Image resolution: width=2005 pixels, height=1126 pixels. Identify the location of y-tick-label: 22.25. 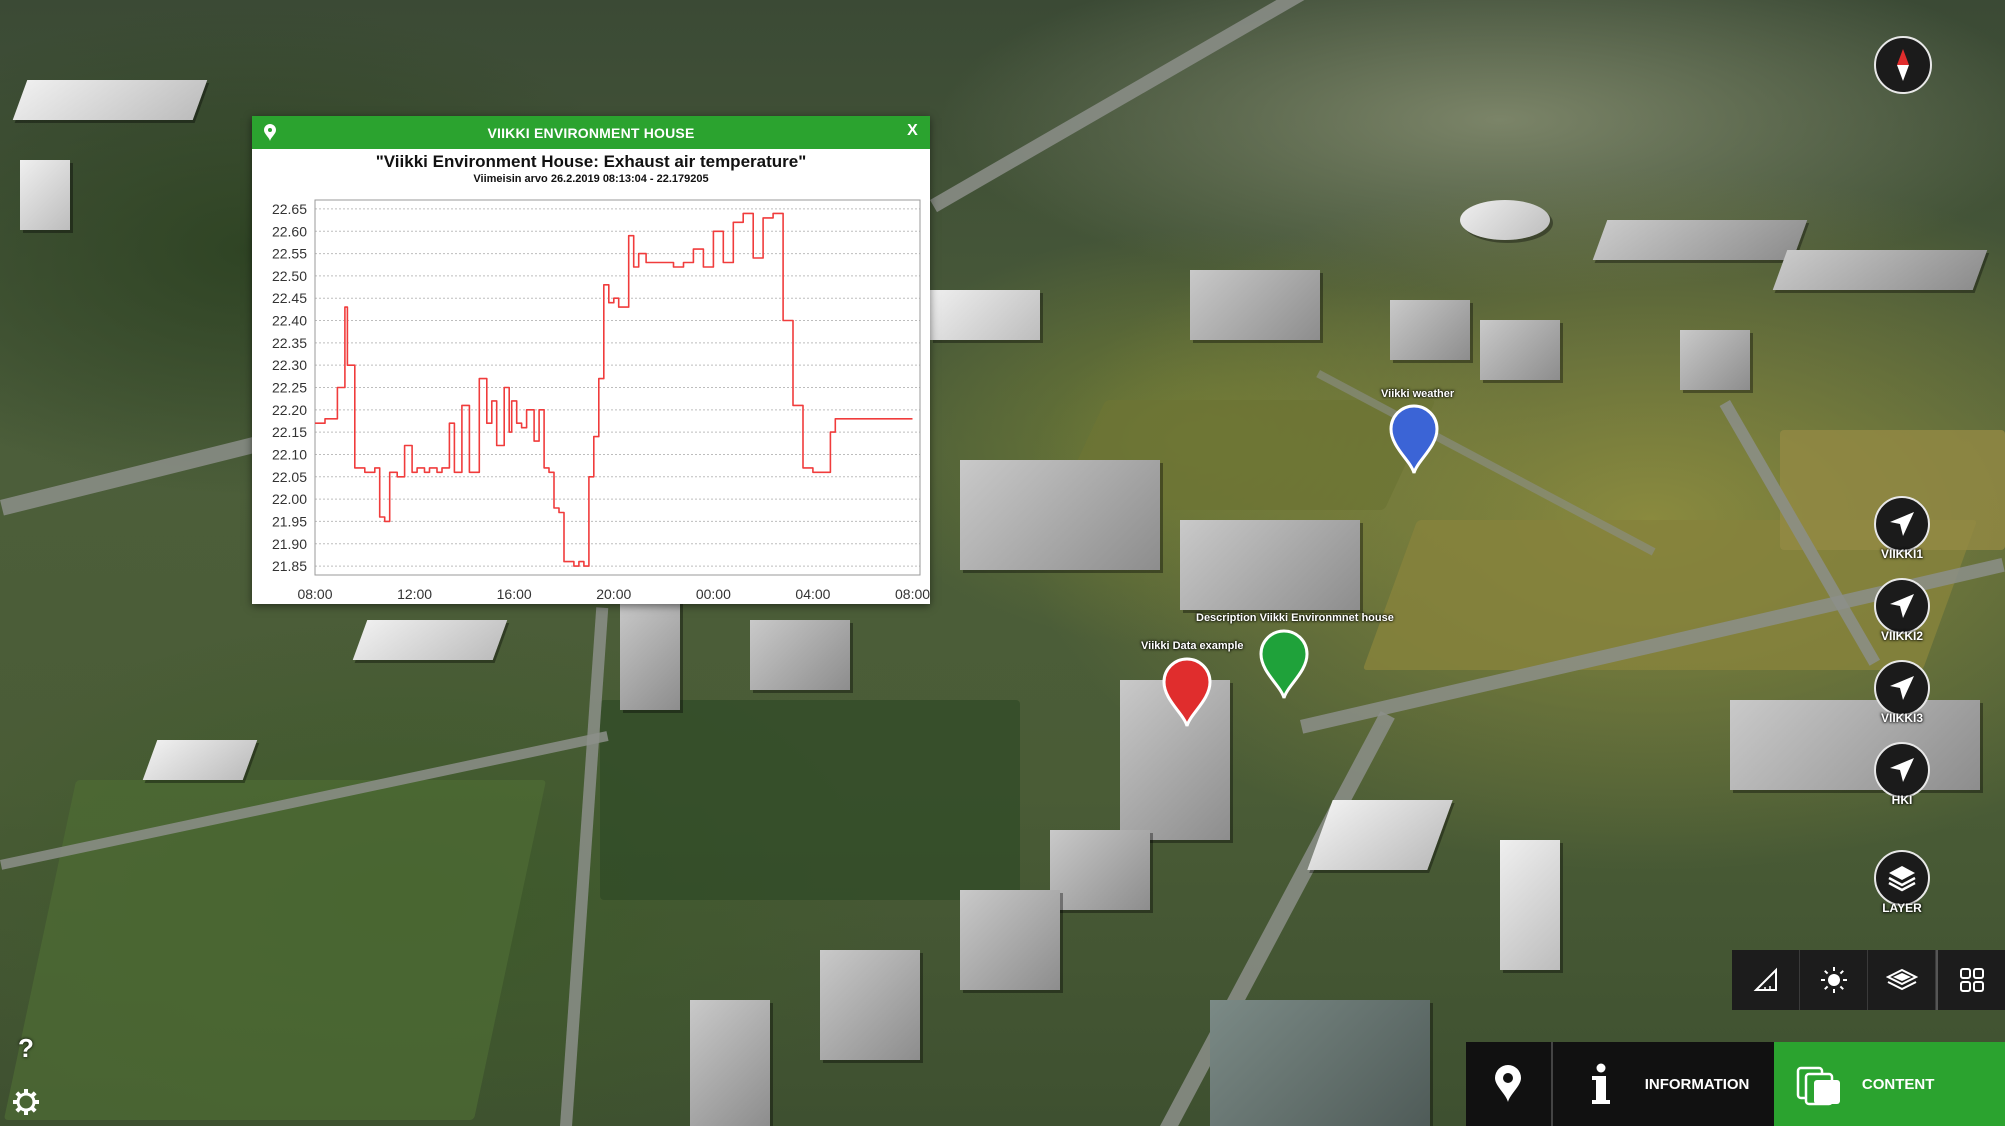
(289, 388).